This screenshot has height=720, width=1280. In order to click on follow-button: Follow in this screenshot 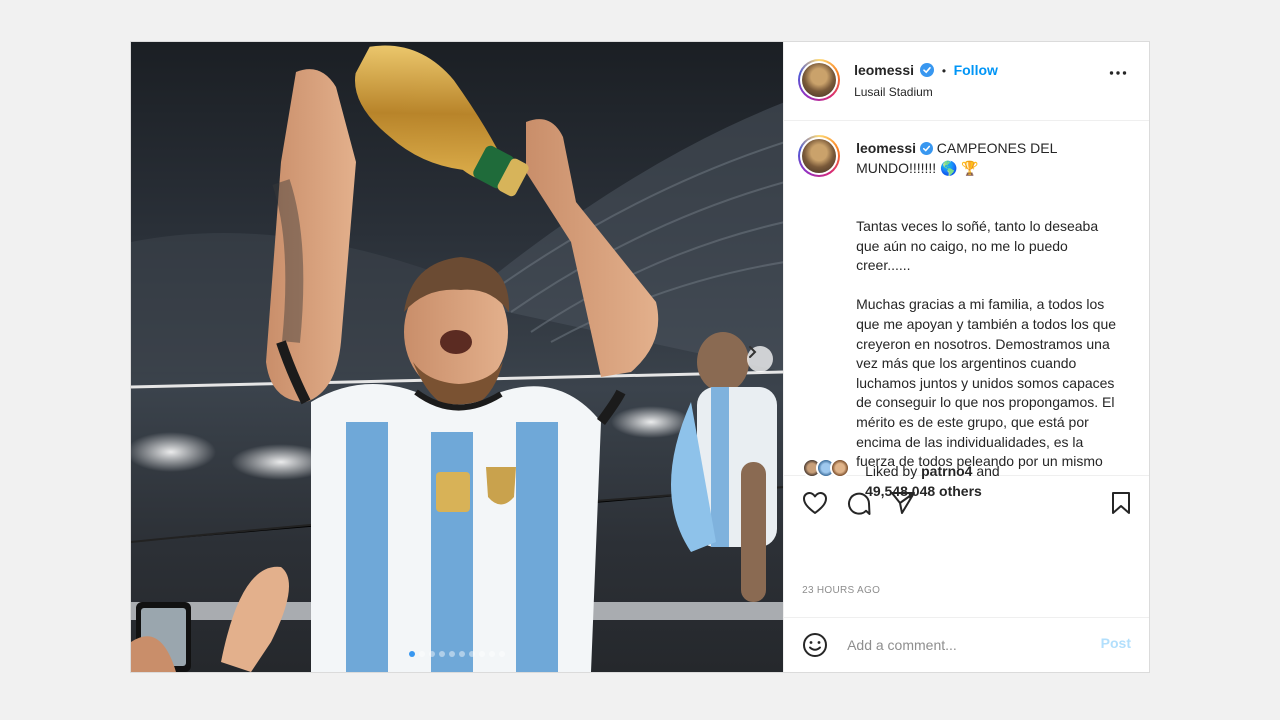, I will do `click(976, 70)`.